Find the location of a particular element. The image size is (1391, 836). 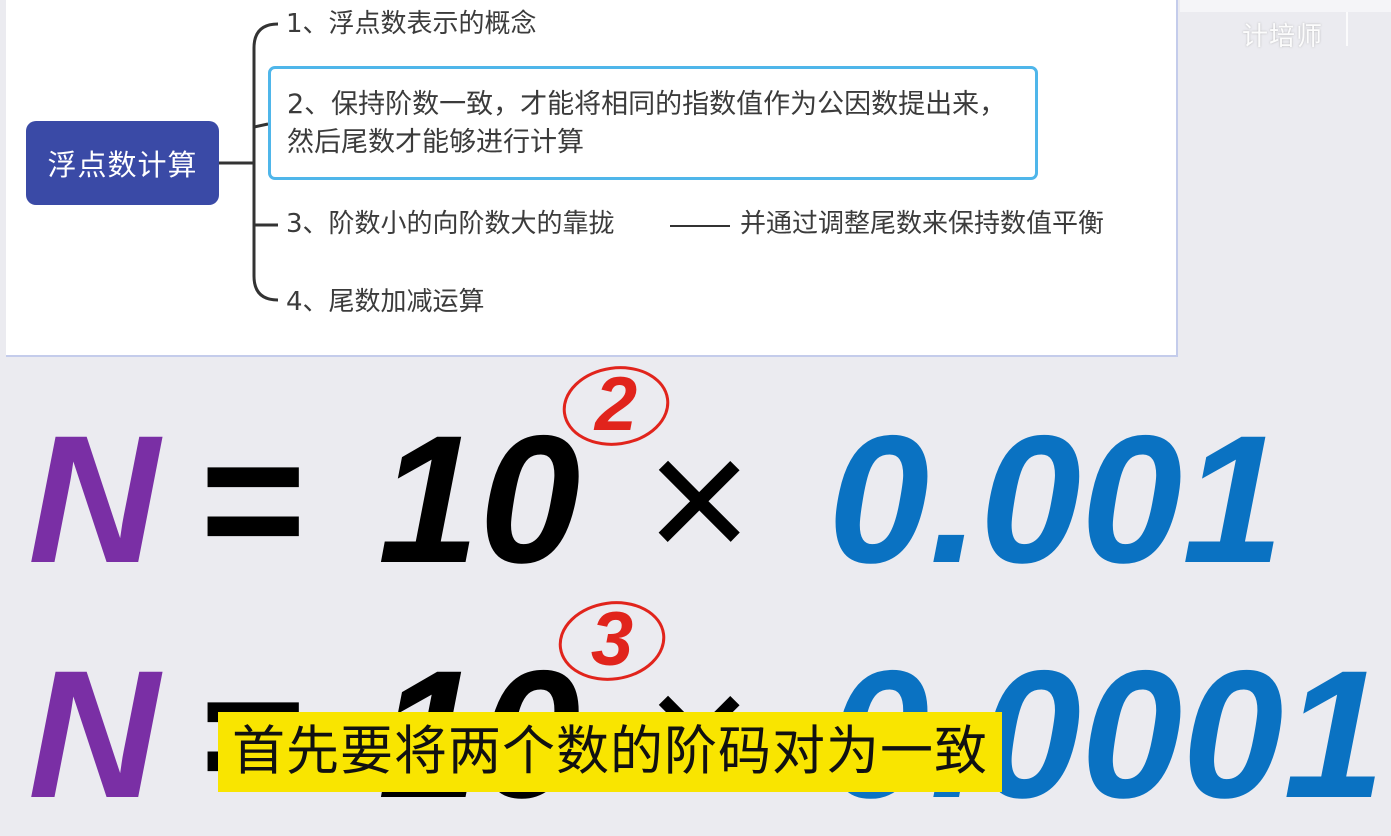

branch-2: 2、保持阶数一致，才能将相同的指数值作为公因数提出来，然后尾数才能够进行计算 is located at coordinates (659, 124).